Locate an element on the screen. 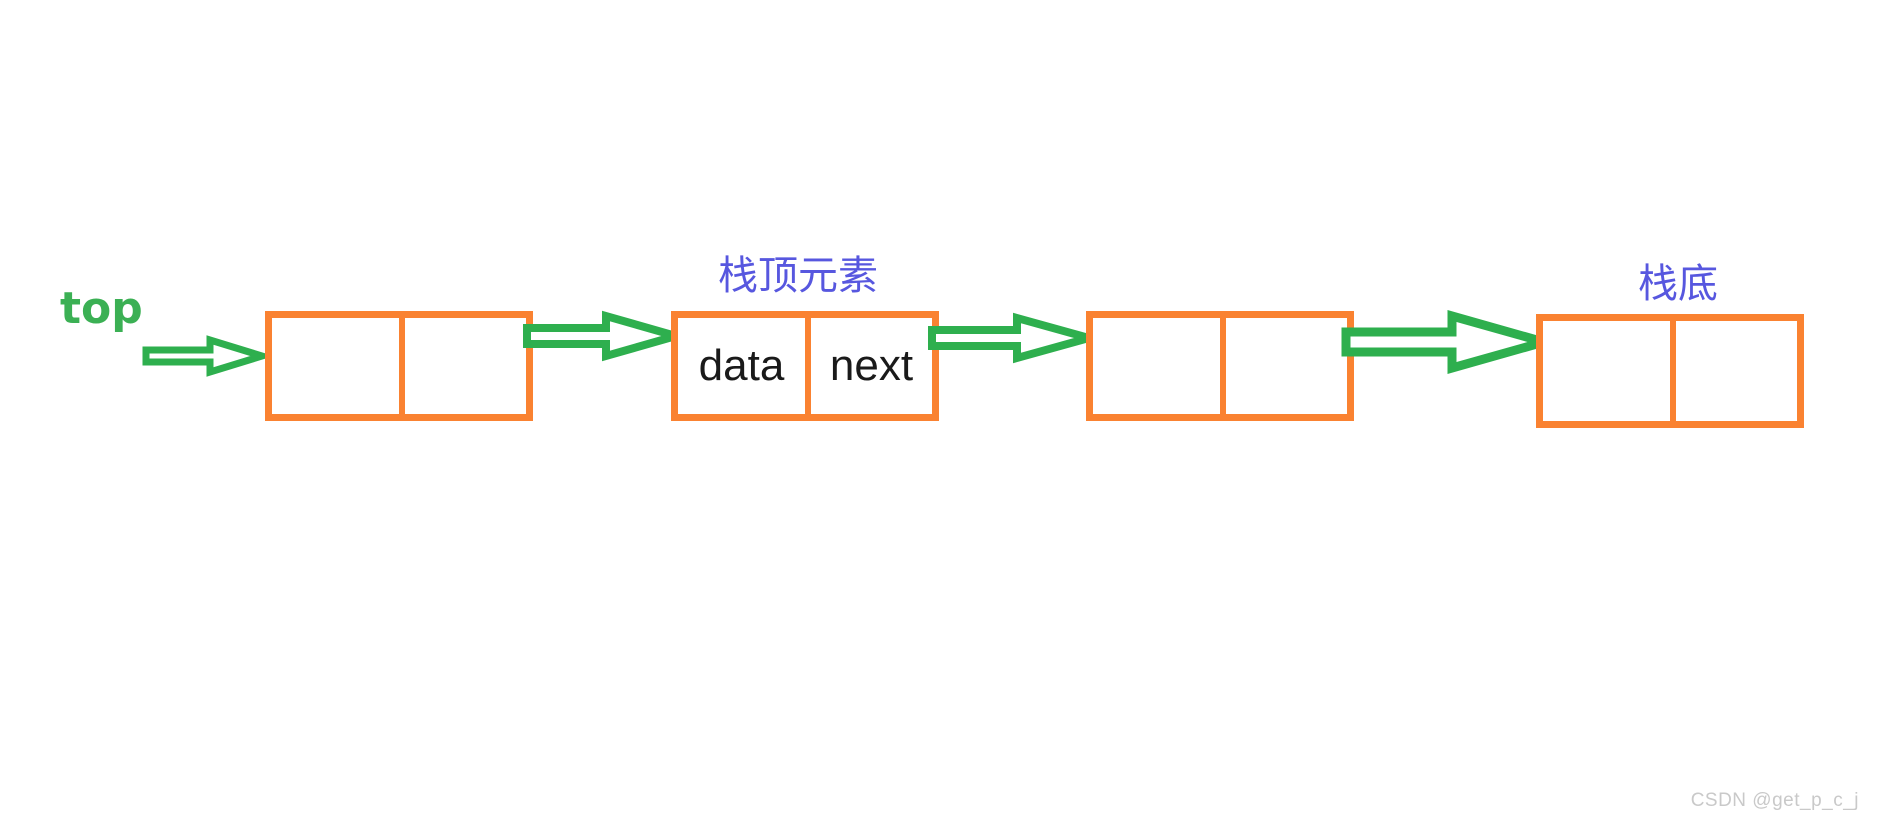 Image resolution: width=1877 pixels, height=826 pixels. annotation-stack-top: 栈顶元素 is located at coordinates (798, 276).